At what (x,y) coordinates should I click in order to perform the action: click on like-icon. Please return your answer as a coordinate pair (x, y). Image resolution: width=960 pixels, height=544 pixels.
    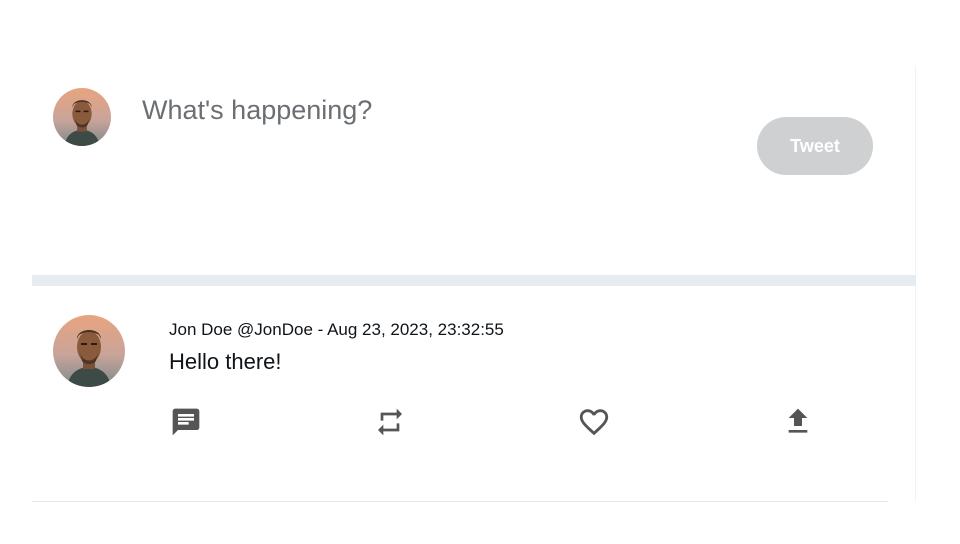
    Looking at the image, I should click on (594, 422).